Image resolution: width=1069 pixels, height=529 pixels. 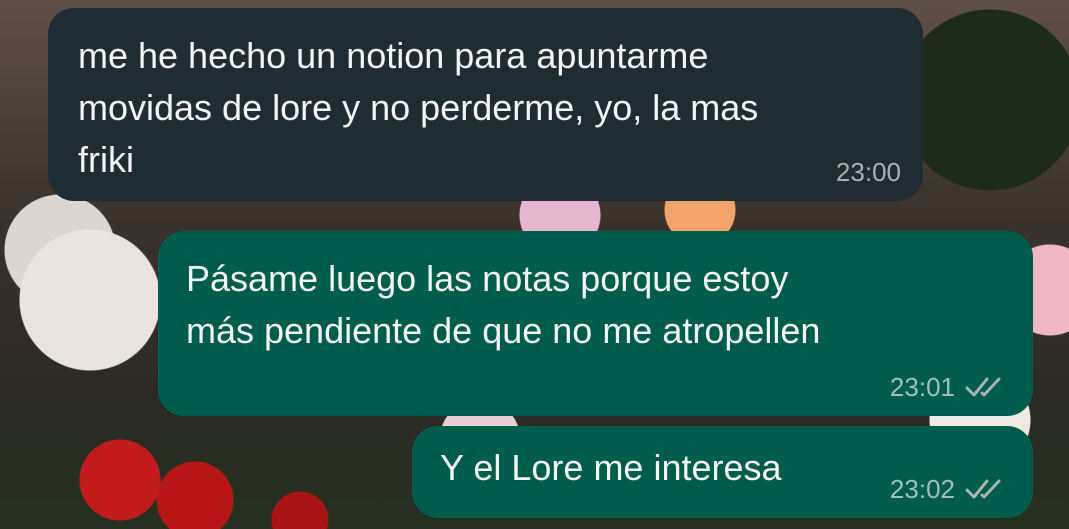 I want to click on message-time: 23:00, so click(x=868, y=172).